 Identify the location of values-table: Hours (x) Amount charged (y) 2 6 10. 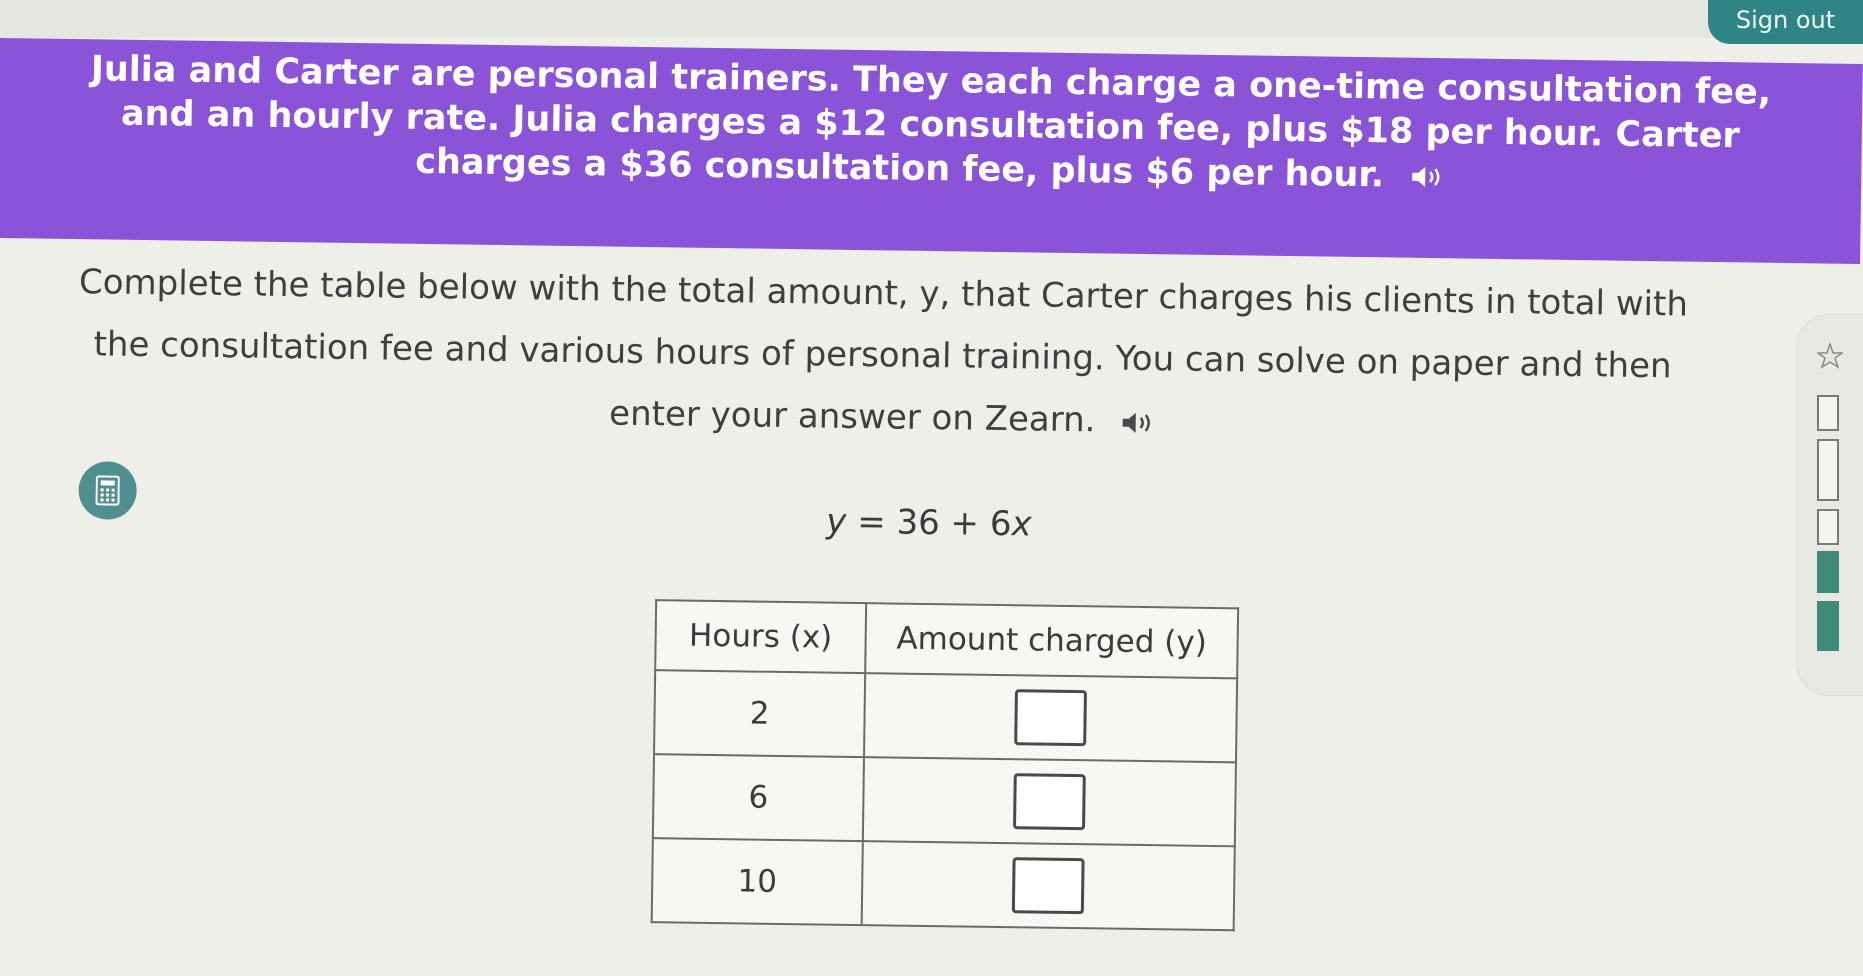
(945, 765).